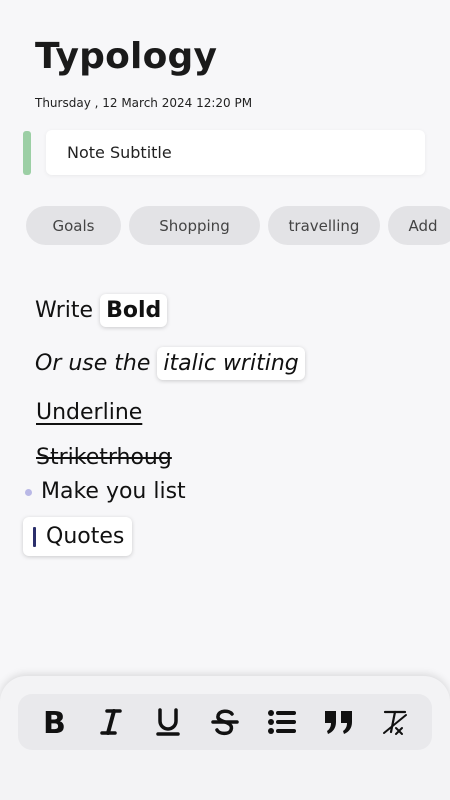 The image size is (450, 800). I want to click on subtitle-accent-bar, so click(27, 153).